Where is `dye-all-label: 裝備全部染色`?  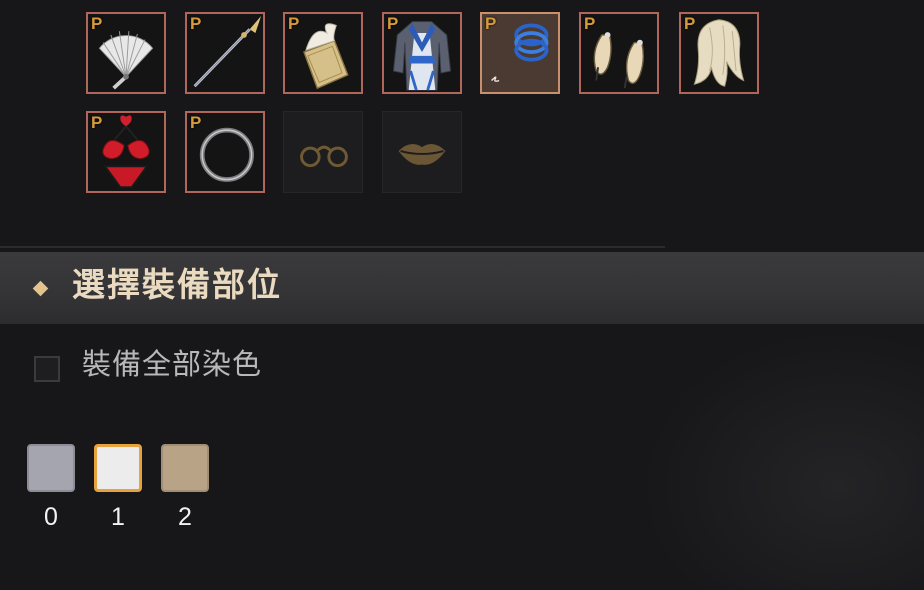 dye-all-label: 裝備全部染色 is located at coordinates (172, 364).